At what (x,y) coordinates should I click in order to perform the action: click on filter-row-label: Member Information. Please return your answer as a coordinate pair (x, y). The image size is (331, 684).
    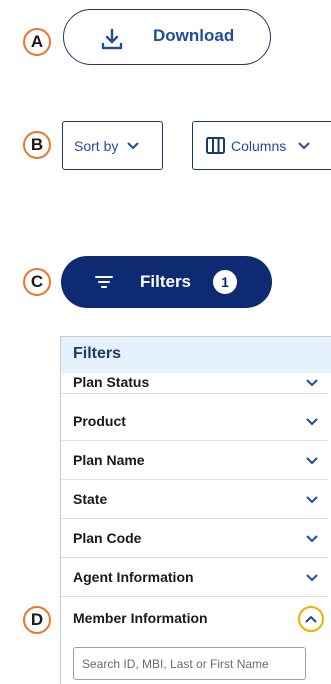
    Looking at the image, I should click on (140, 618).